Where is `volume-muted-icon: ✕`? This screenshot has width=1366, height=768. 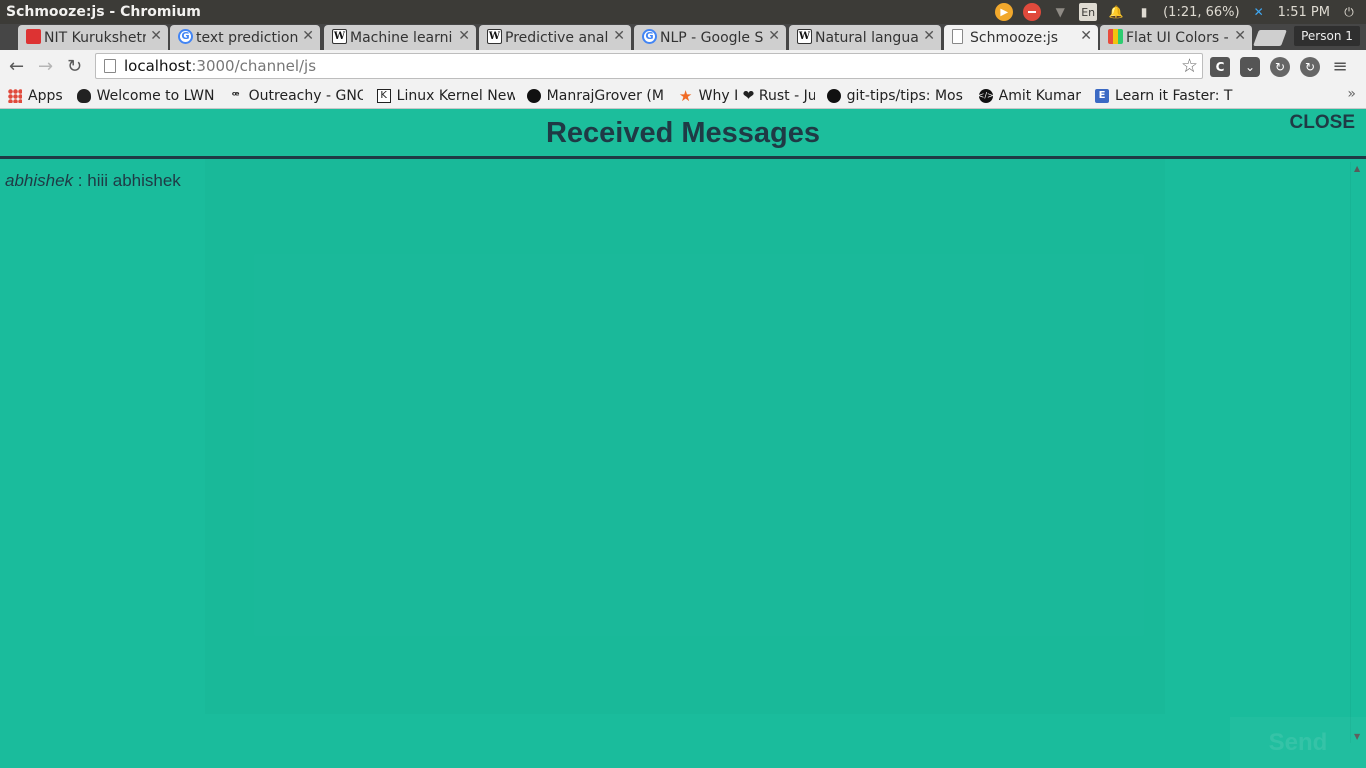
volume-muted-icon: ✕ is located at coordinates (1259, 12).